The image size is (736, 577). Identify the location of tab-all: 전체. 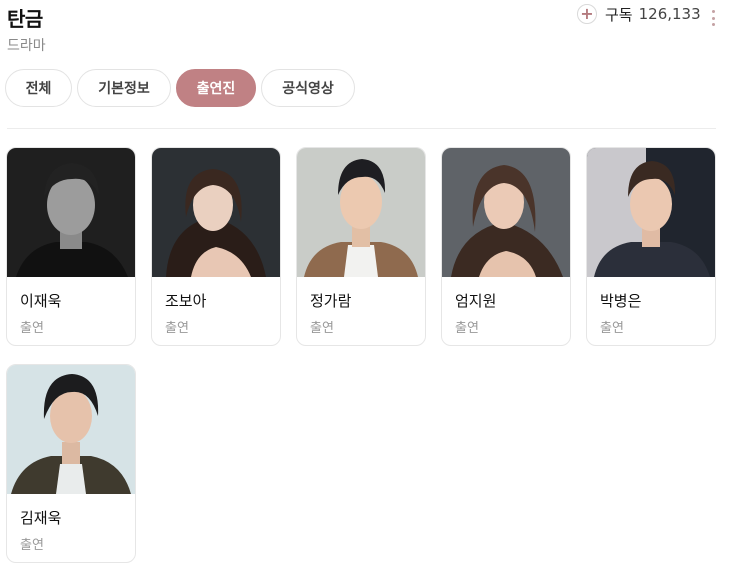
(38, 88).